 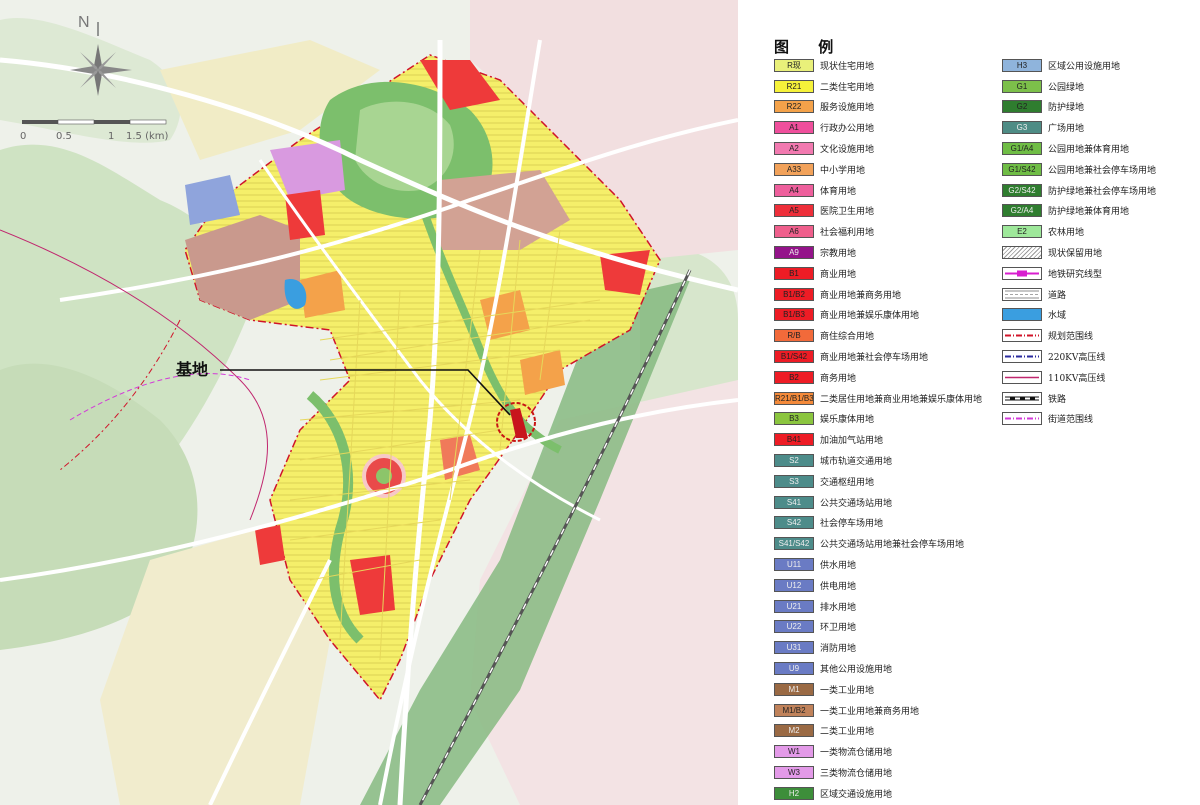 I want to click on legend-item: G1/A4 公园用地兼体育用地, so click(x=1079, y=148).